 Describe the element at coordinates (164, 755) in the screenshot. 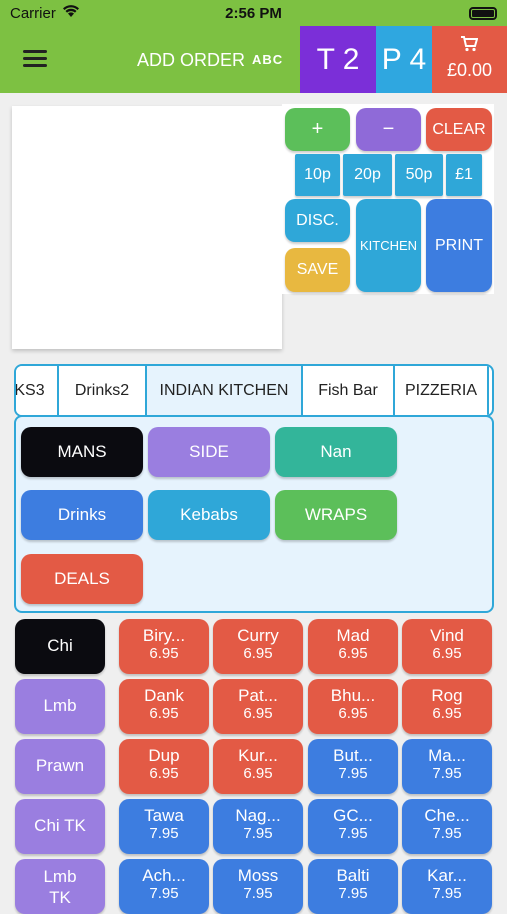

I see `item-name: Dup` at that location.